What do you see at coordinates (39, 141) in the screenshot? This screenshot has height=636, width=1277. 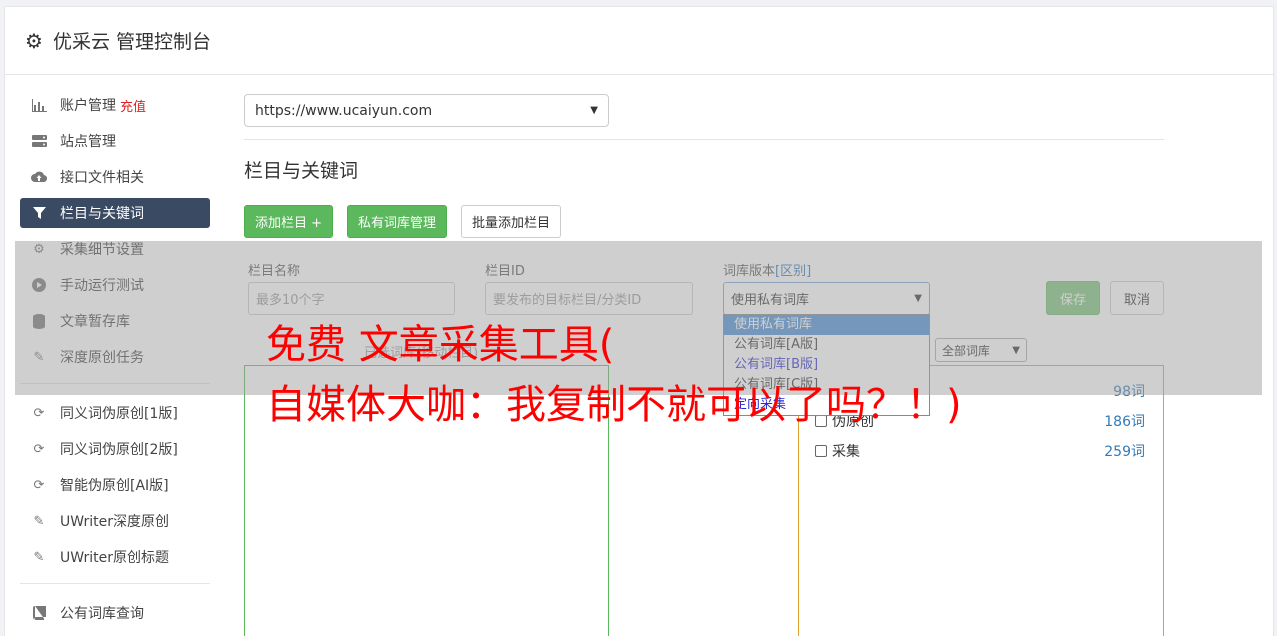 I see `server-icon` at bounding box center [39, 141].